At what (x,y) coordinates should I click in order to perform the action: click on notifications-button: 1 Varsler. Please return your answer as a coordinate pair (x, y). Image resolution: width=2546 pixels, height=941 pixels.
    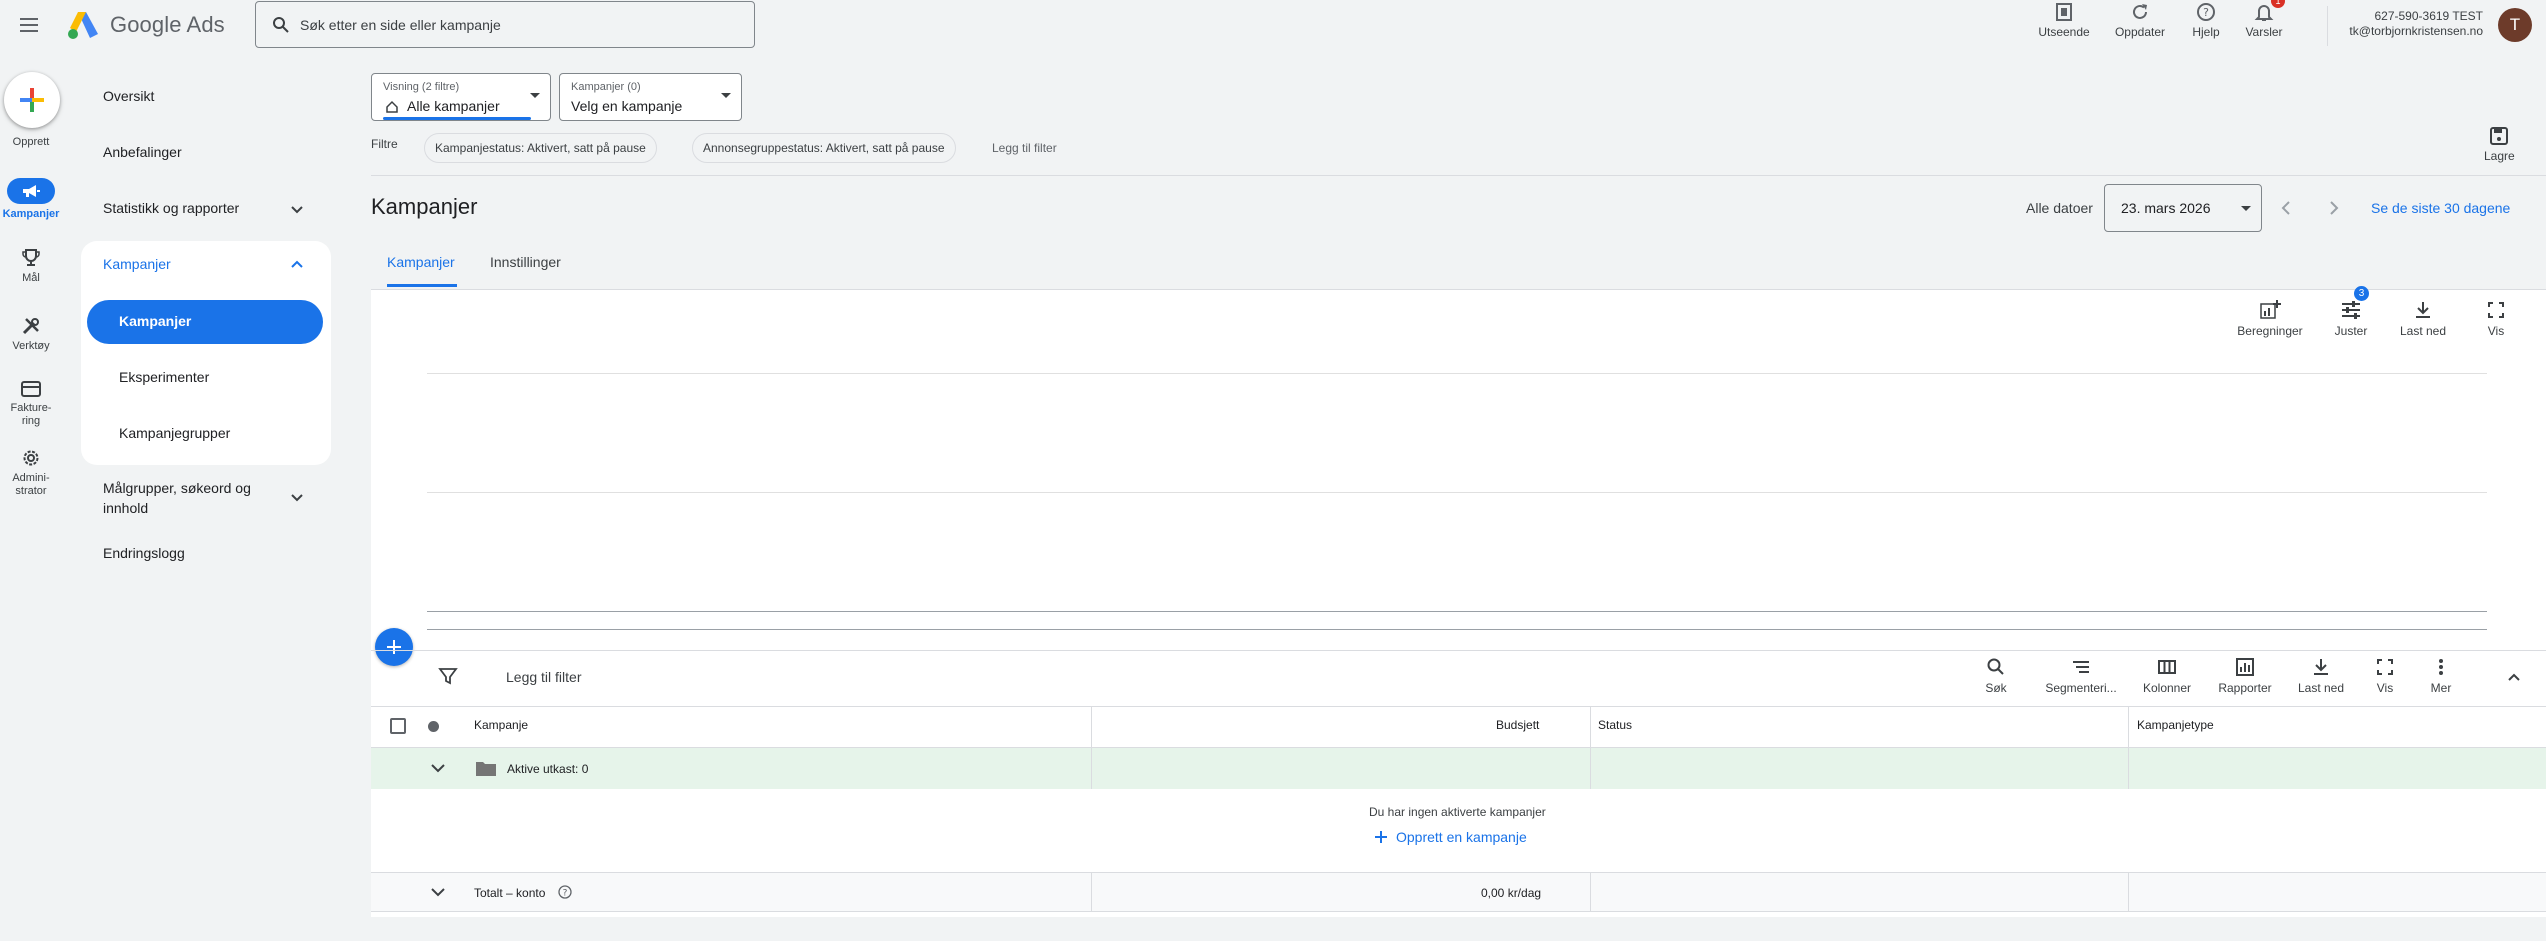
    Looking at the image, I should click on (2264, 24).